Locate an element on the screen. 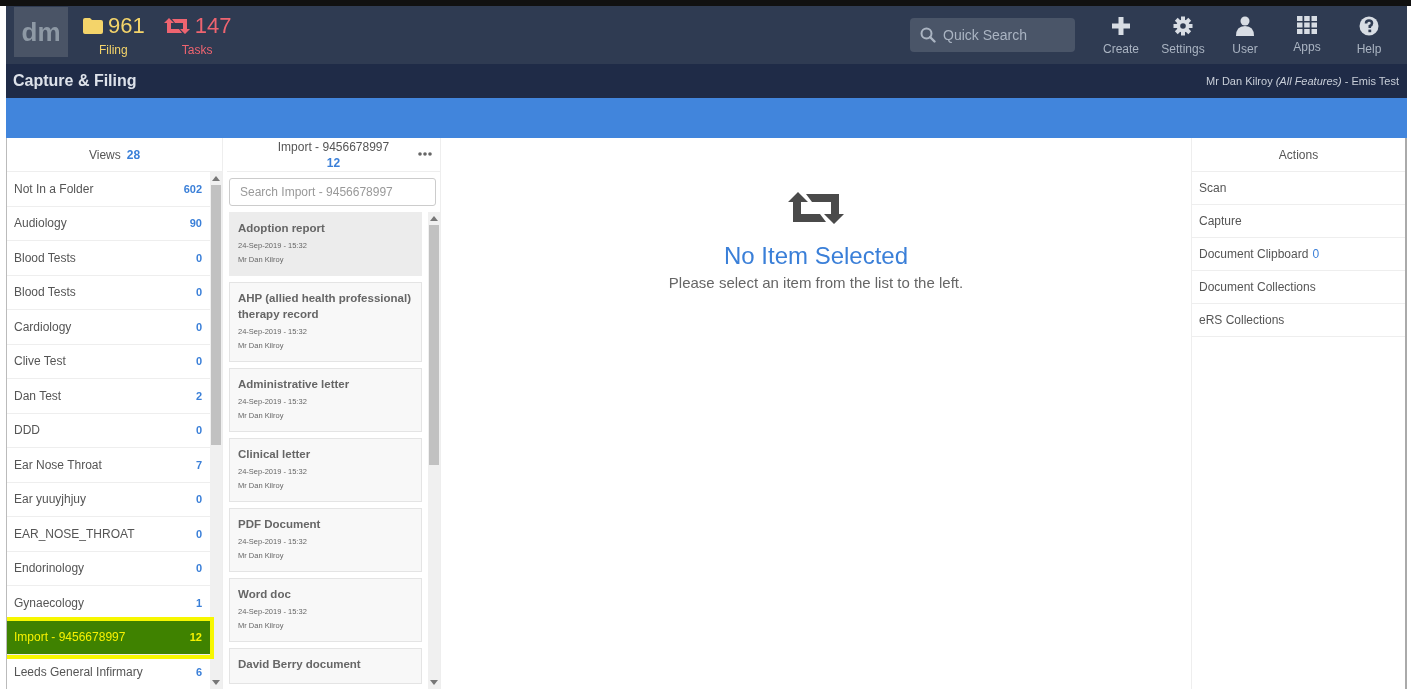  document-title: AHP (allied health professional) therapy record is located at coordinates (325, 306).